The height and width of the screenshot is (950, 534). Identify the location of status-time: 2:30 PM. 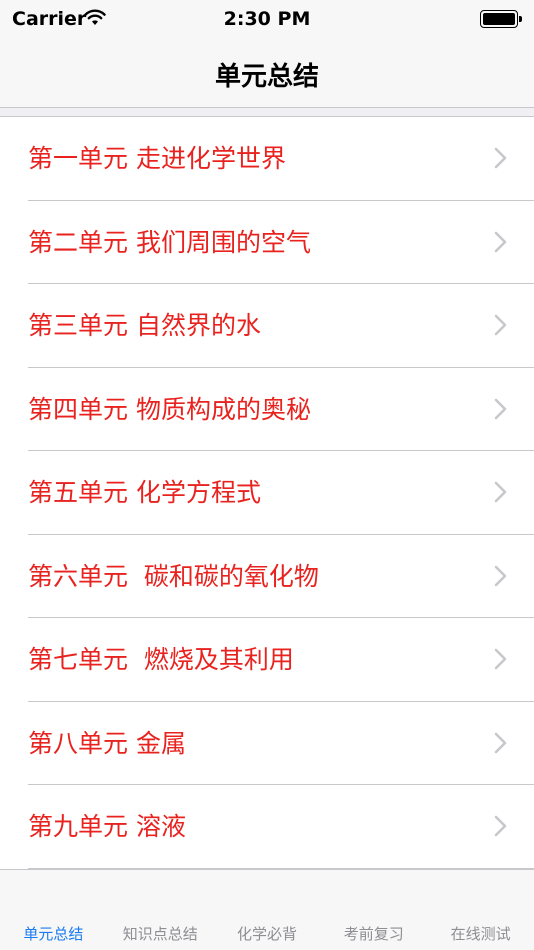
(267, 19).